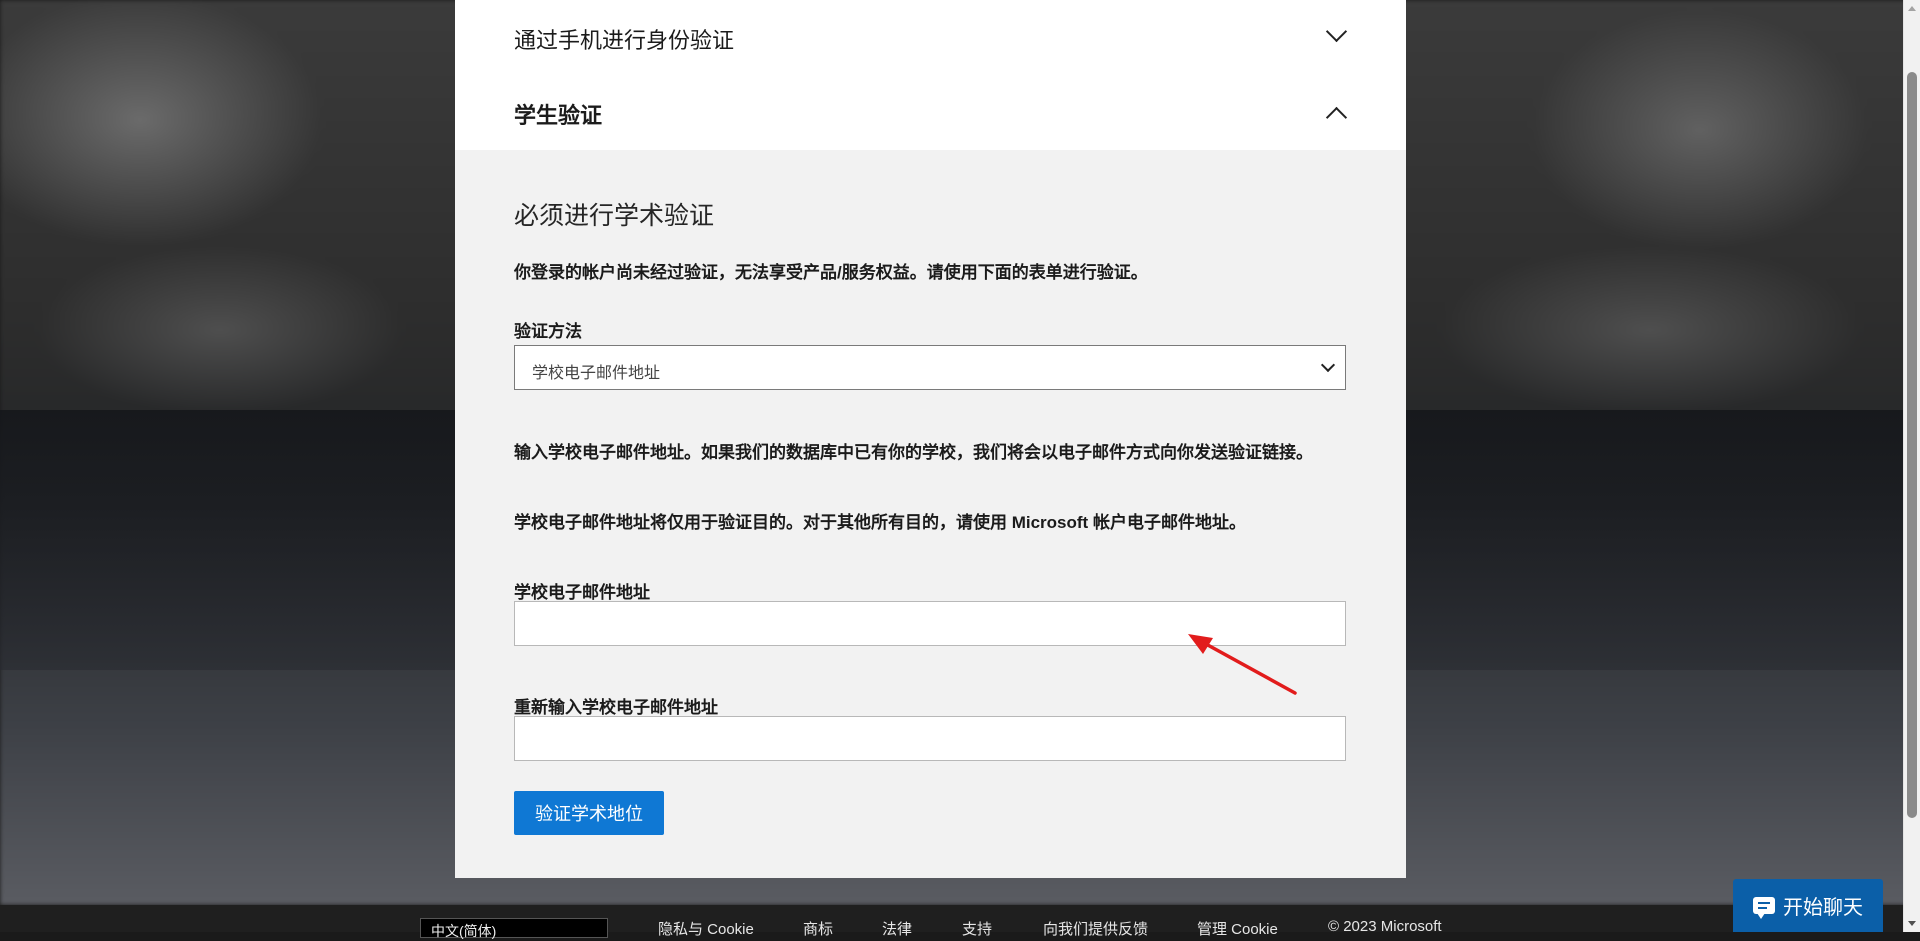 The width and height of the screenshot is (1920, 941). Describe the element at coordinates (582, 592) in the screenshot. I see `school-email-label: 学校电子邮件地址` at that location.